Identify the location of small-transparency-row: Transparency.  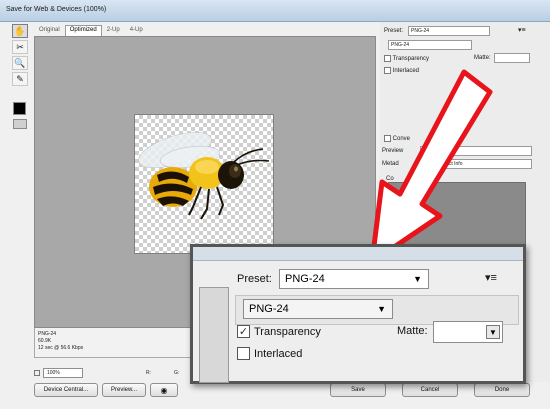
(406, 58).